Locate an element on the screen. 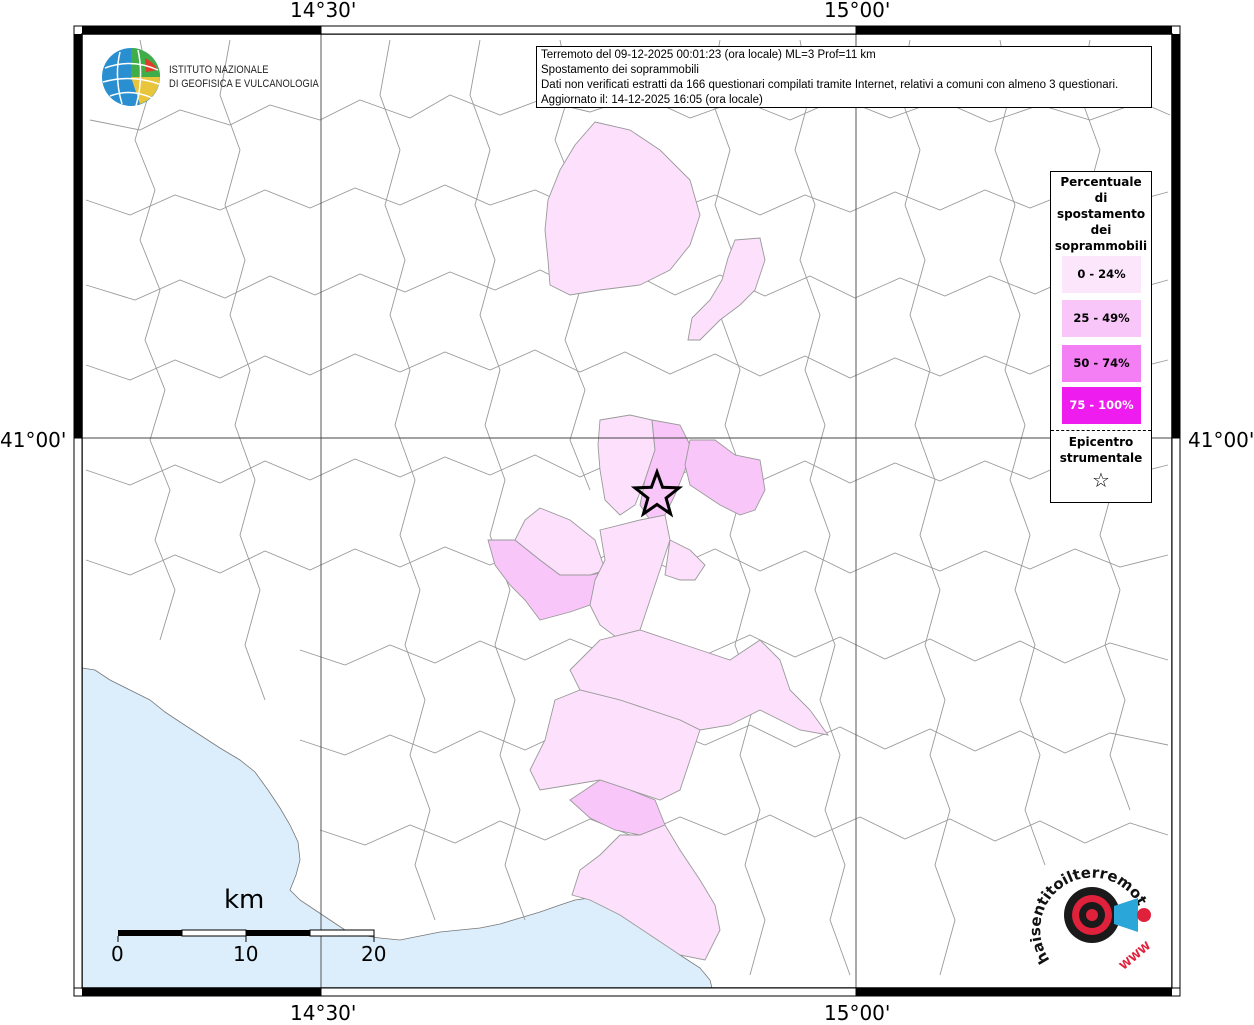 This screenshot has width=1254, height=1025. legend-epicenter-label: Epicentro strumentale is located at coordinates (1101, 450).